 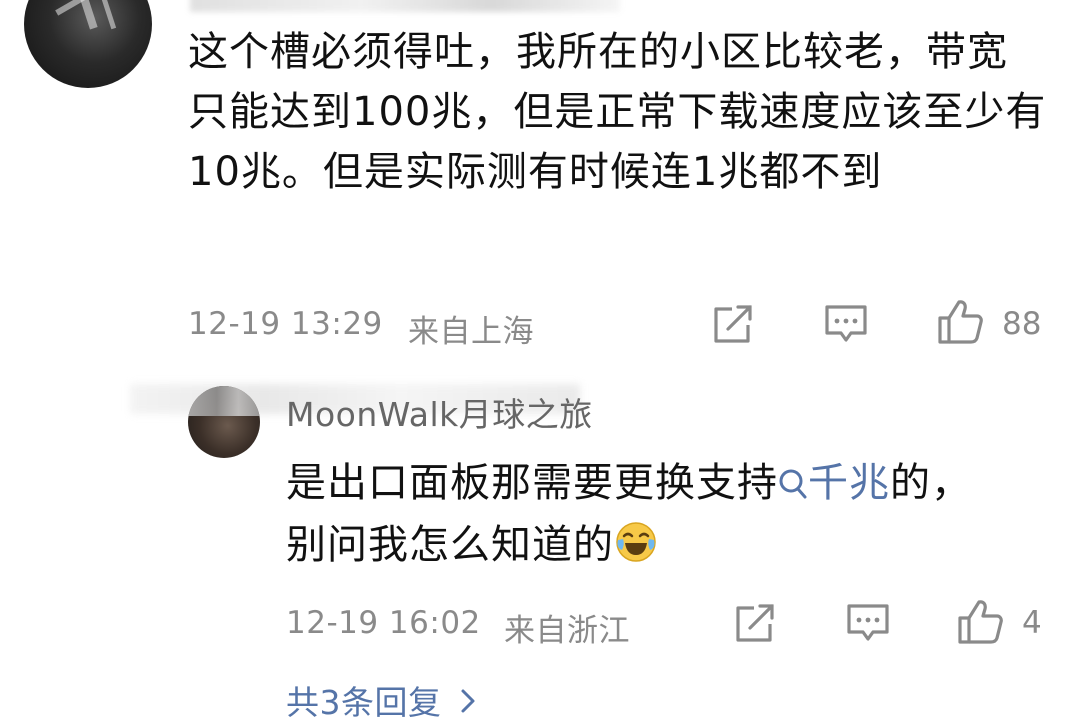 I want to click on commenter-avatar, so click(x=88, y=44).